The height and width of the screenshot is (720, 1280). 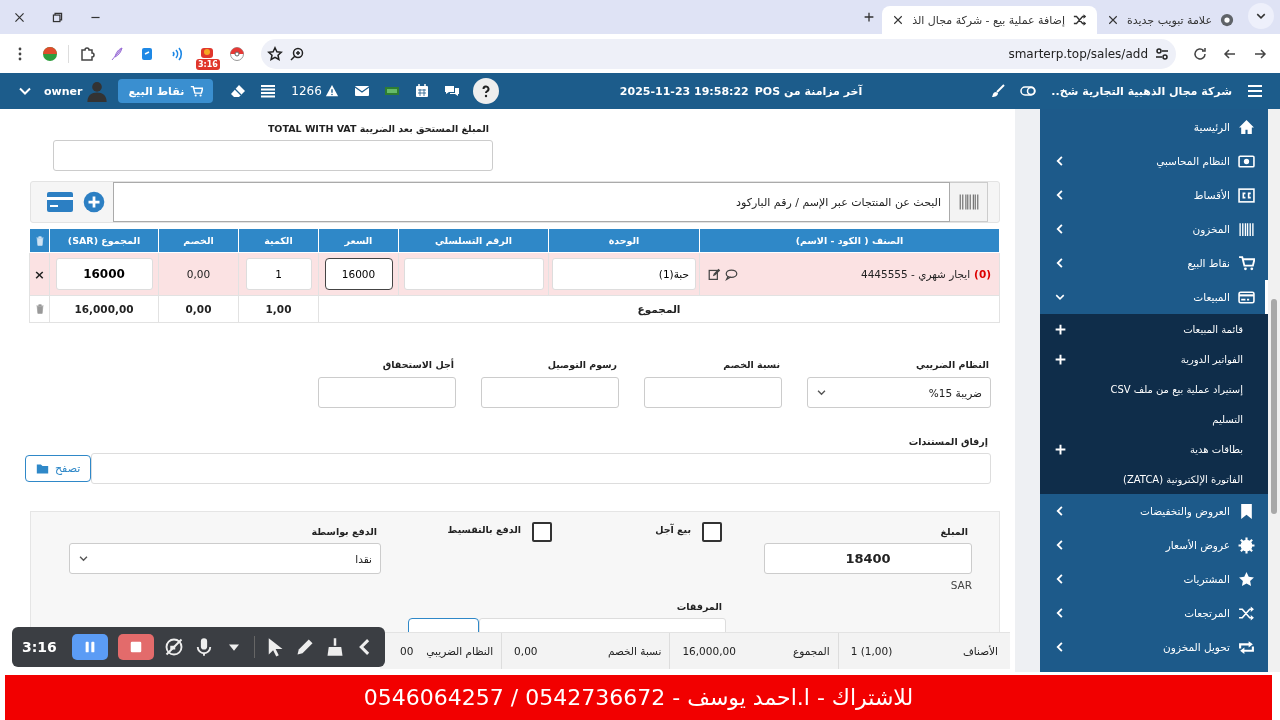 I want to click on sidebar-item: تحويل المخزون, so click(x=1154, y=647).